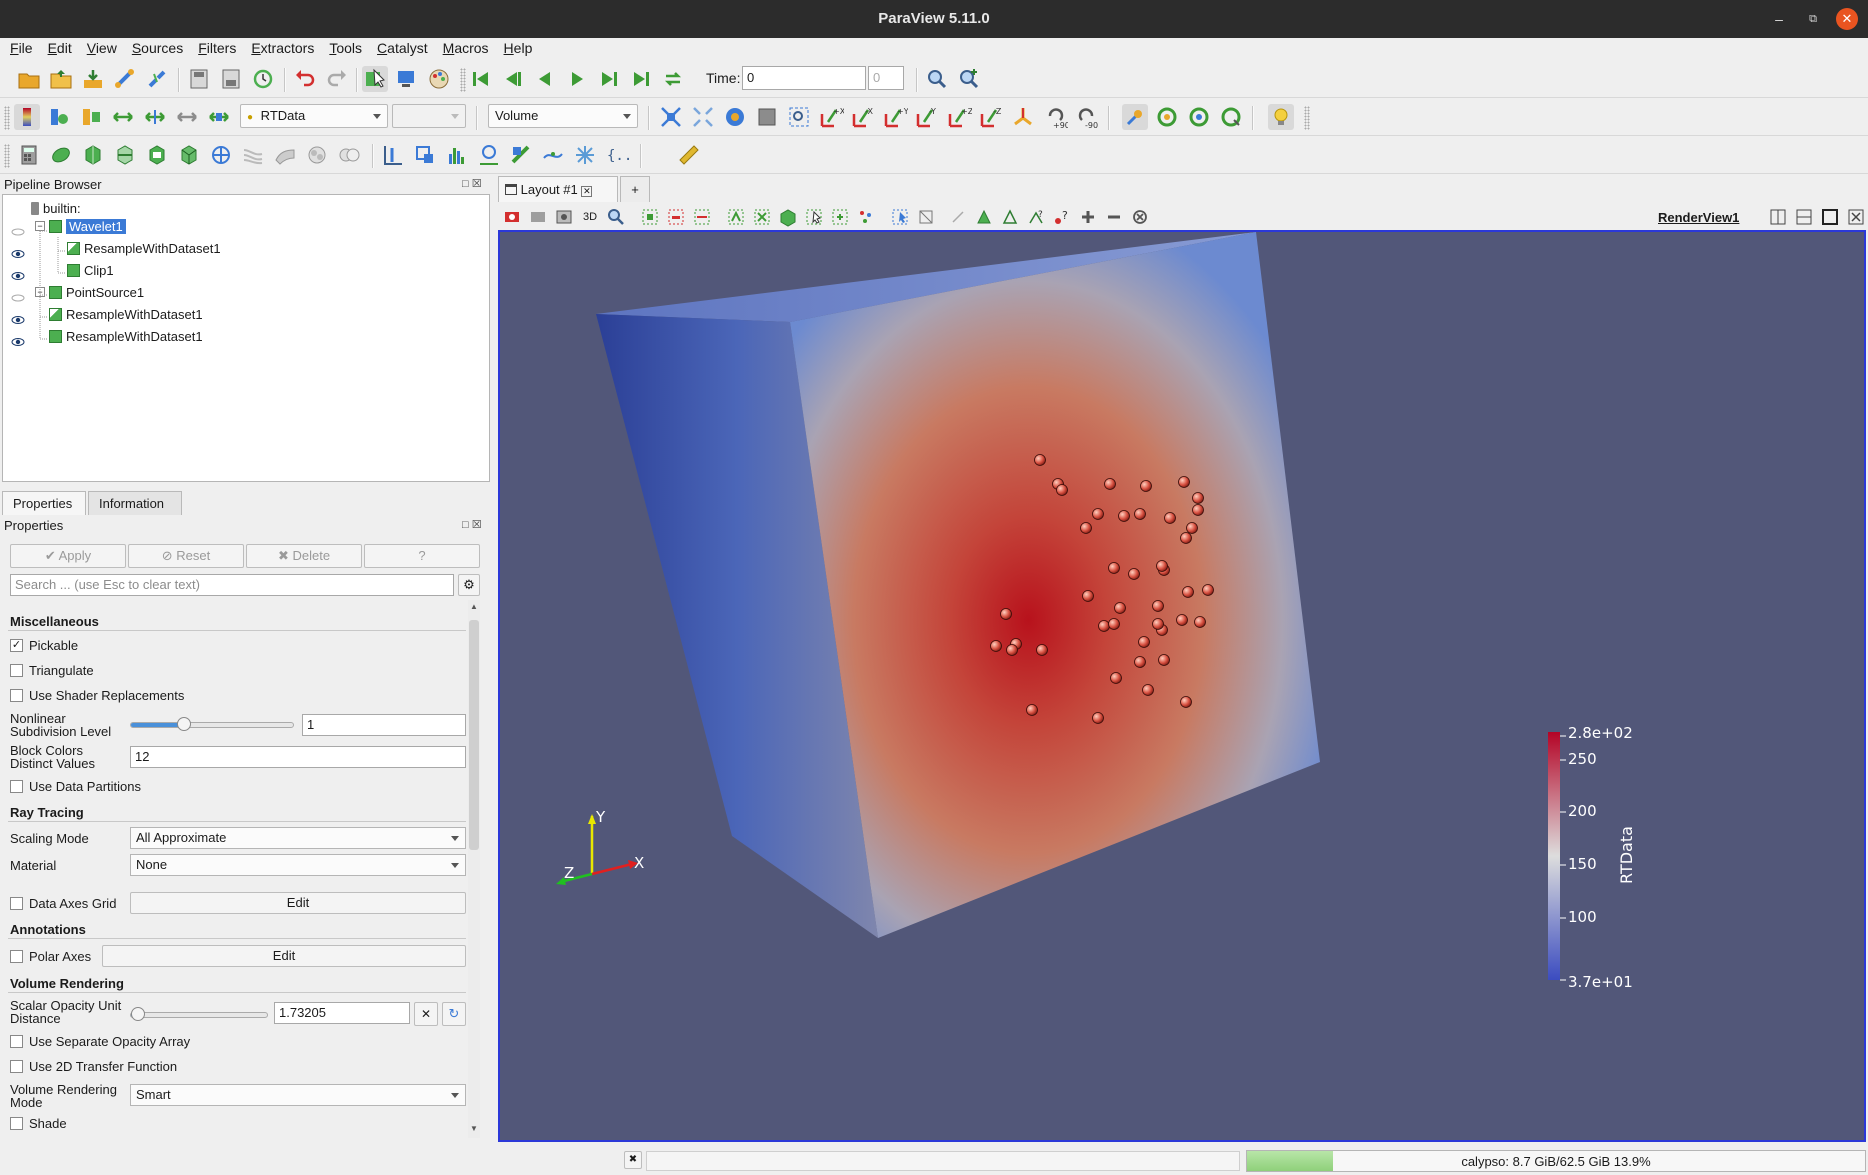 This screenshot has height=1175, width=1868. What do you see at coordinates (1055, 117) in the screenshot?
I see `rotate-plus-90-icon: +90` at bounding box center [1055, 117].